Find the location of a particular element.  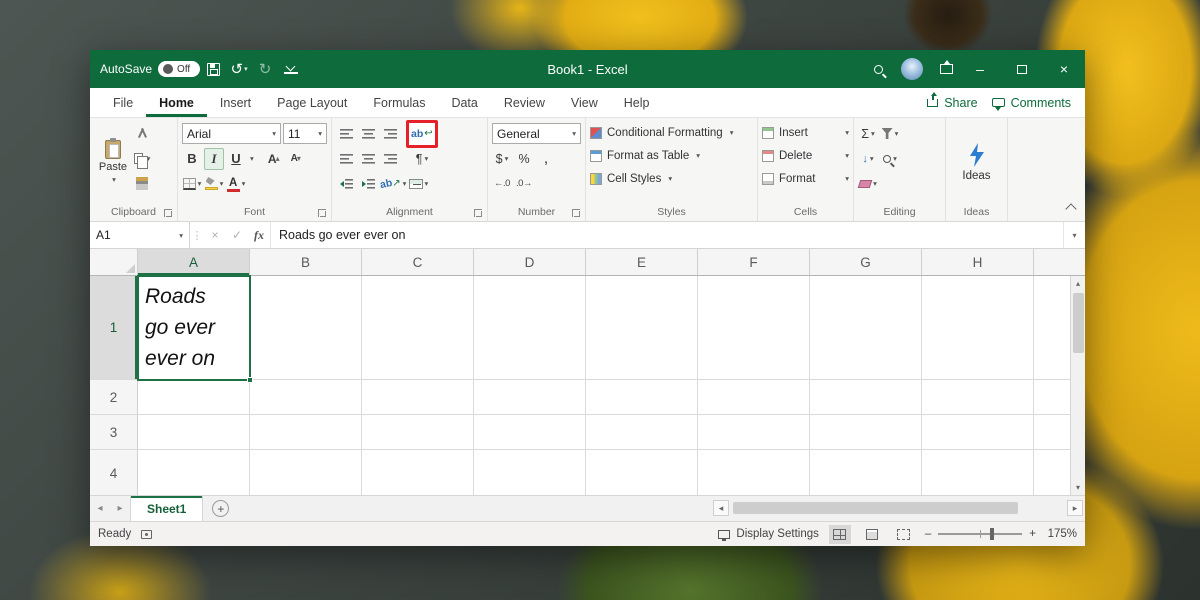

merge-center-dropdown-icon: ▾ is located at coordinates (427, 183).